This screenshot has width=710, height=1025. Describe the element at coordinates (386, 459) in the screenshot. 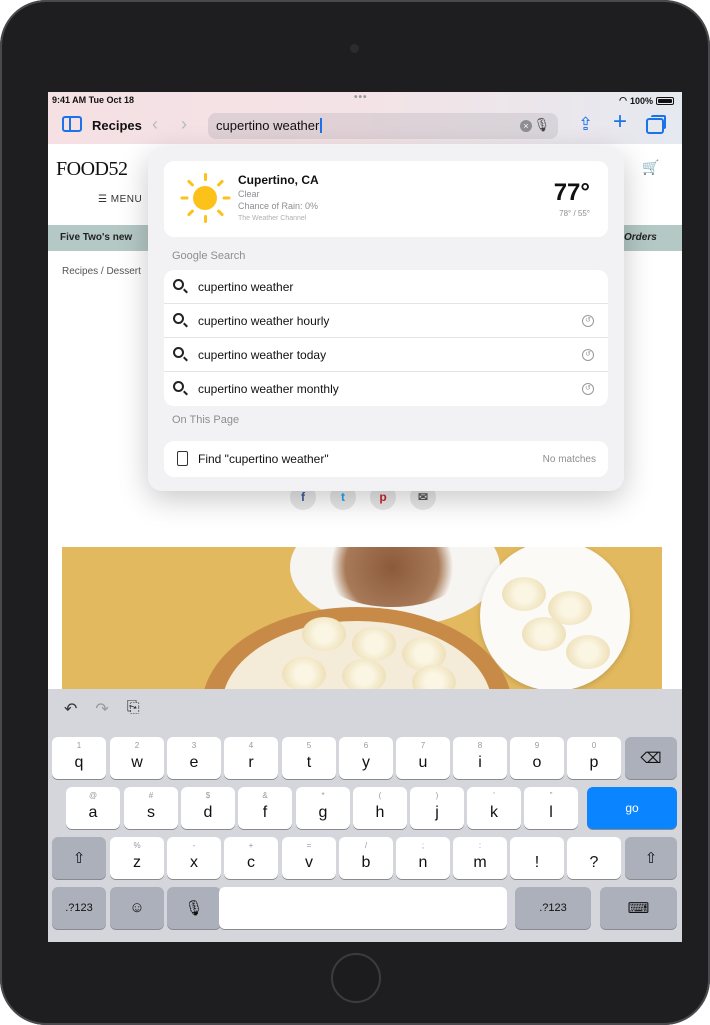

I see `find-on-page-row: Find "cupertino weather" No matches` at that location.